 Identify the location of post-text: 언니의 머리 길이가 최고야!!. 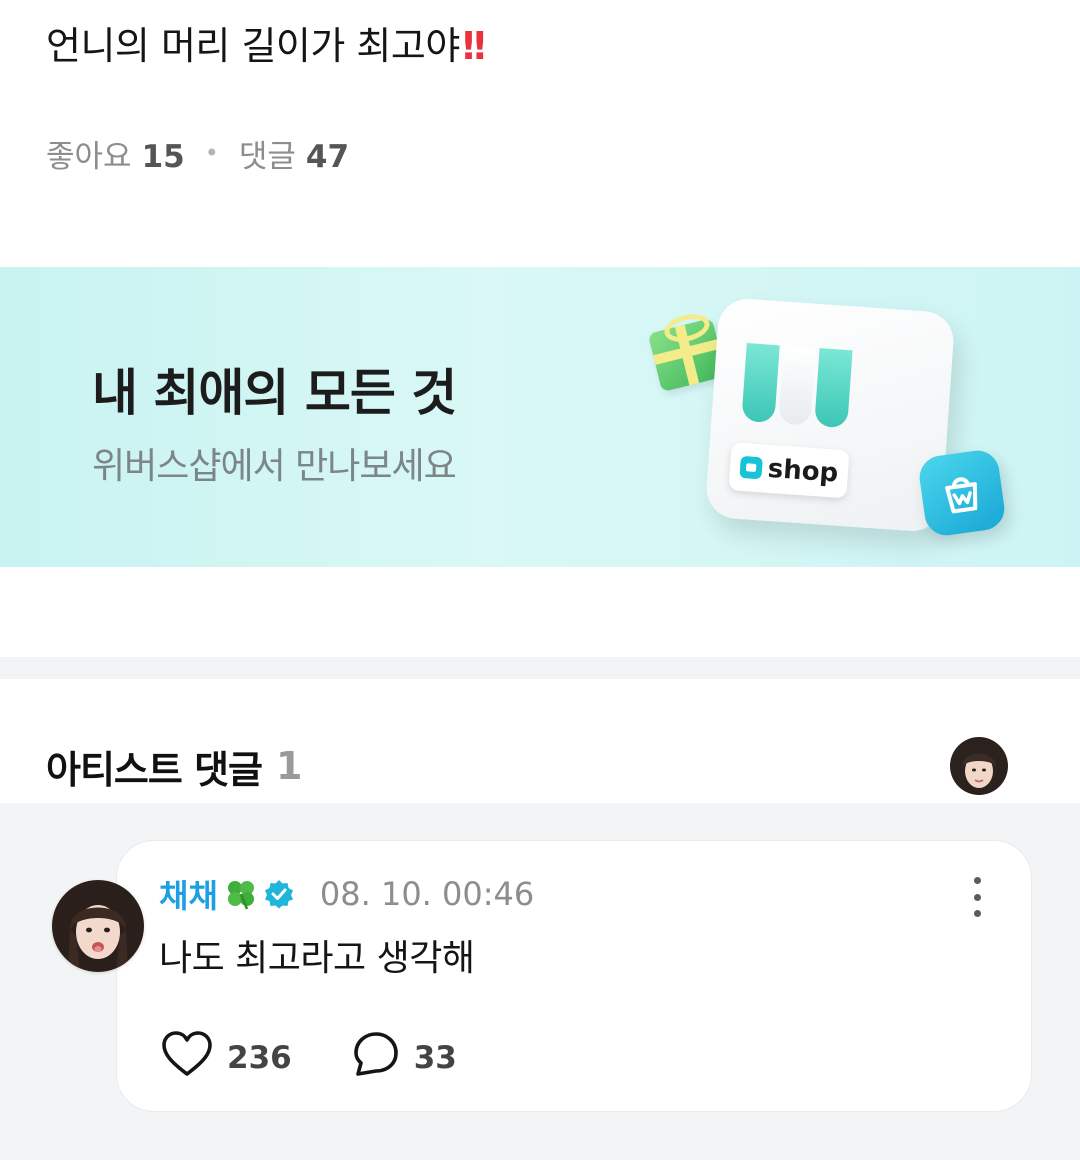
(267, 46).